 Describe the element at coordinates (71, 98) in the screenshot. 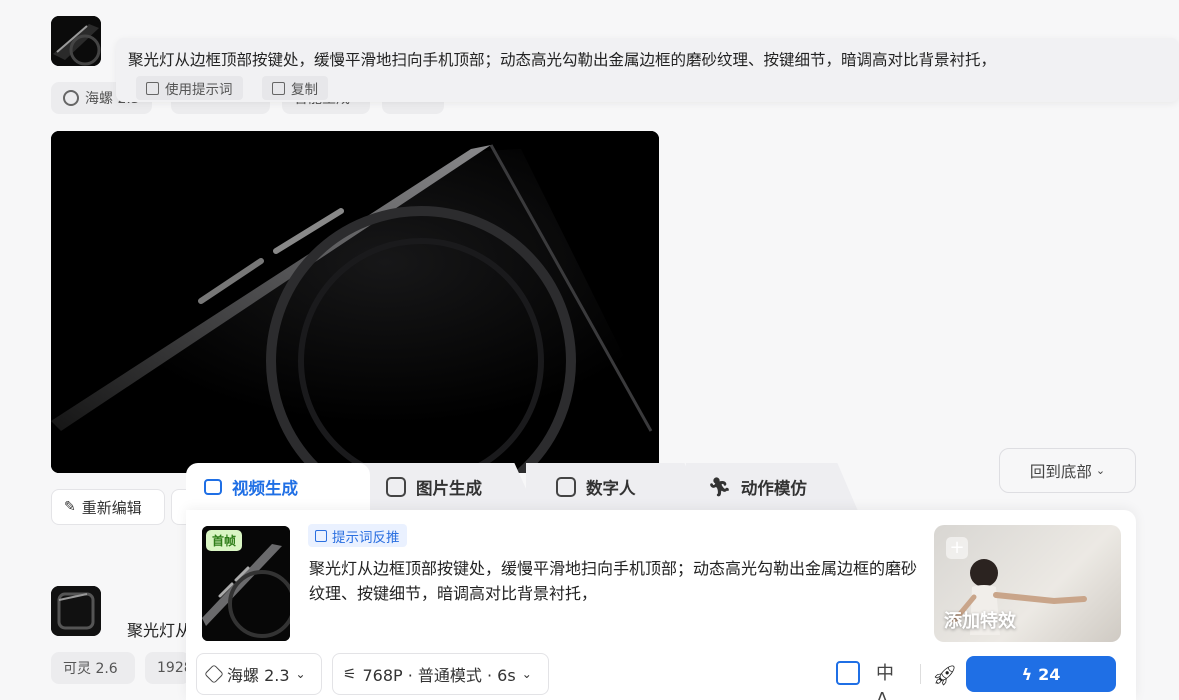

I see `model-logo-icon` at that location.